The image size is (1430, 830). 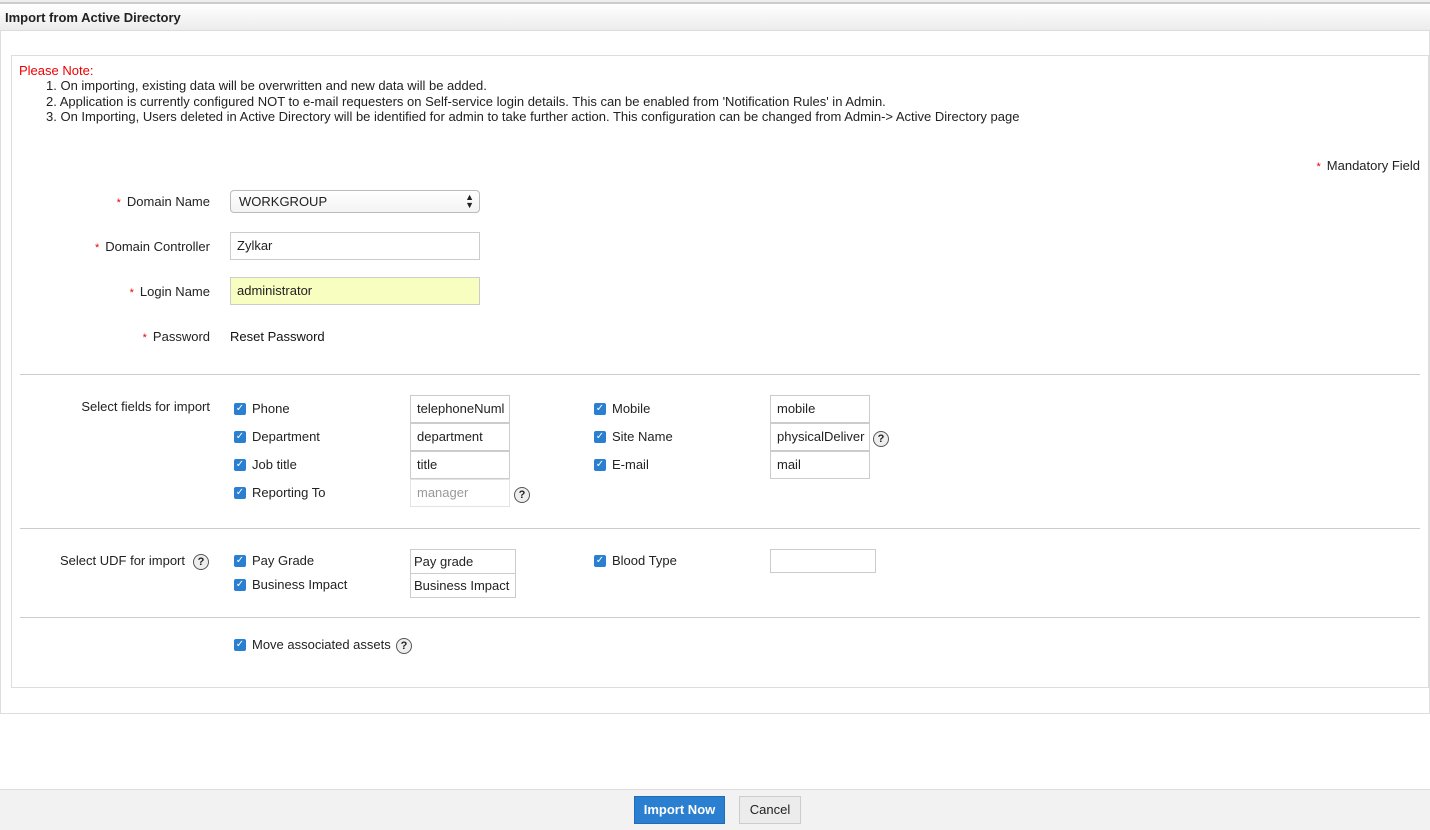 I want to click on mobile-input: mobile, so click(x=820, y=409).